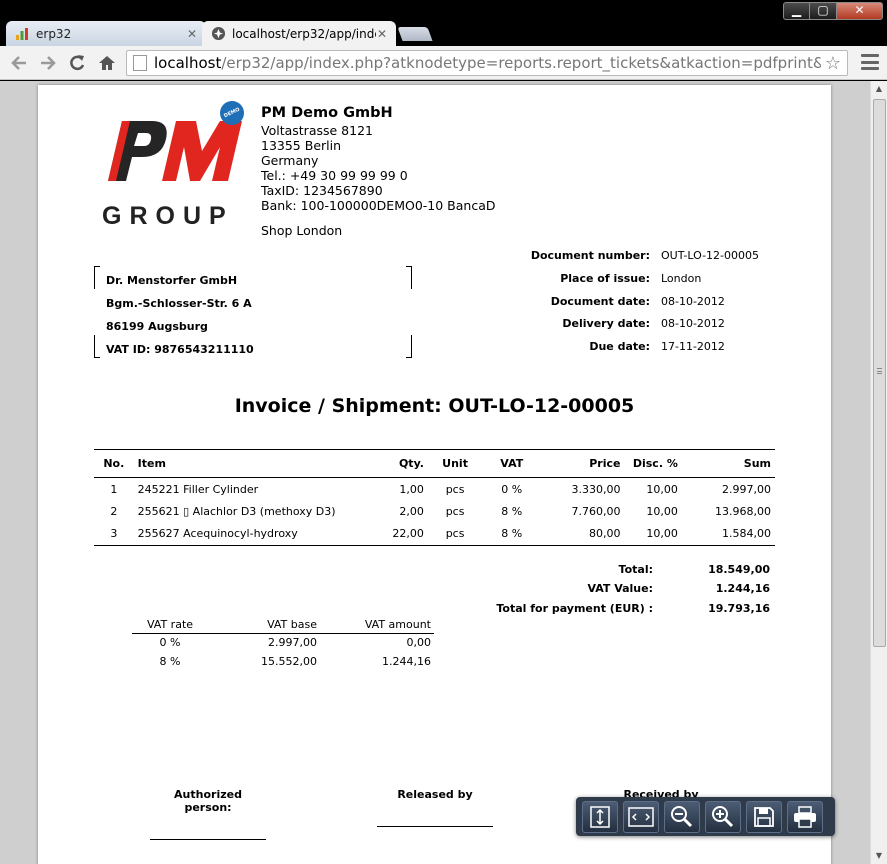  I want to click on col-header-vat-base: VAT base, so click(264, 625).